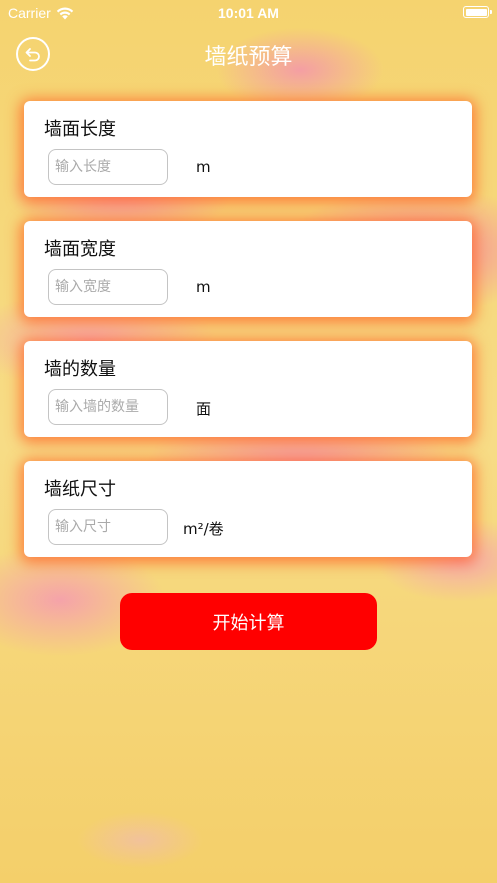 This screenshot has height=883, width=497. I want to click on wall-length-label: 墙面长度, so click(80, 129).